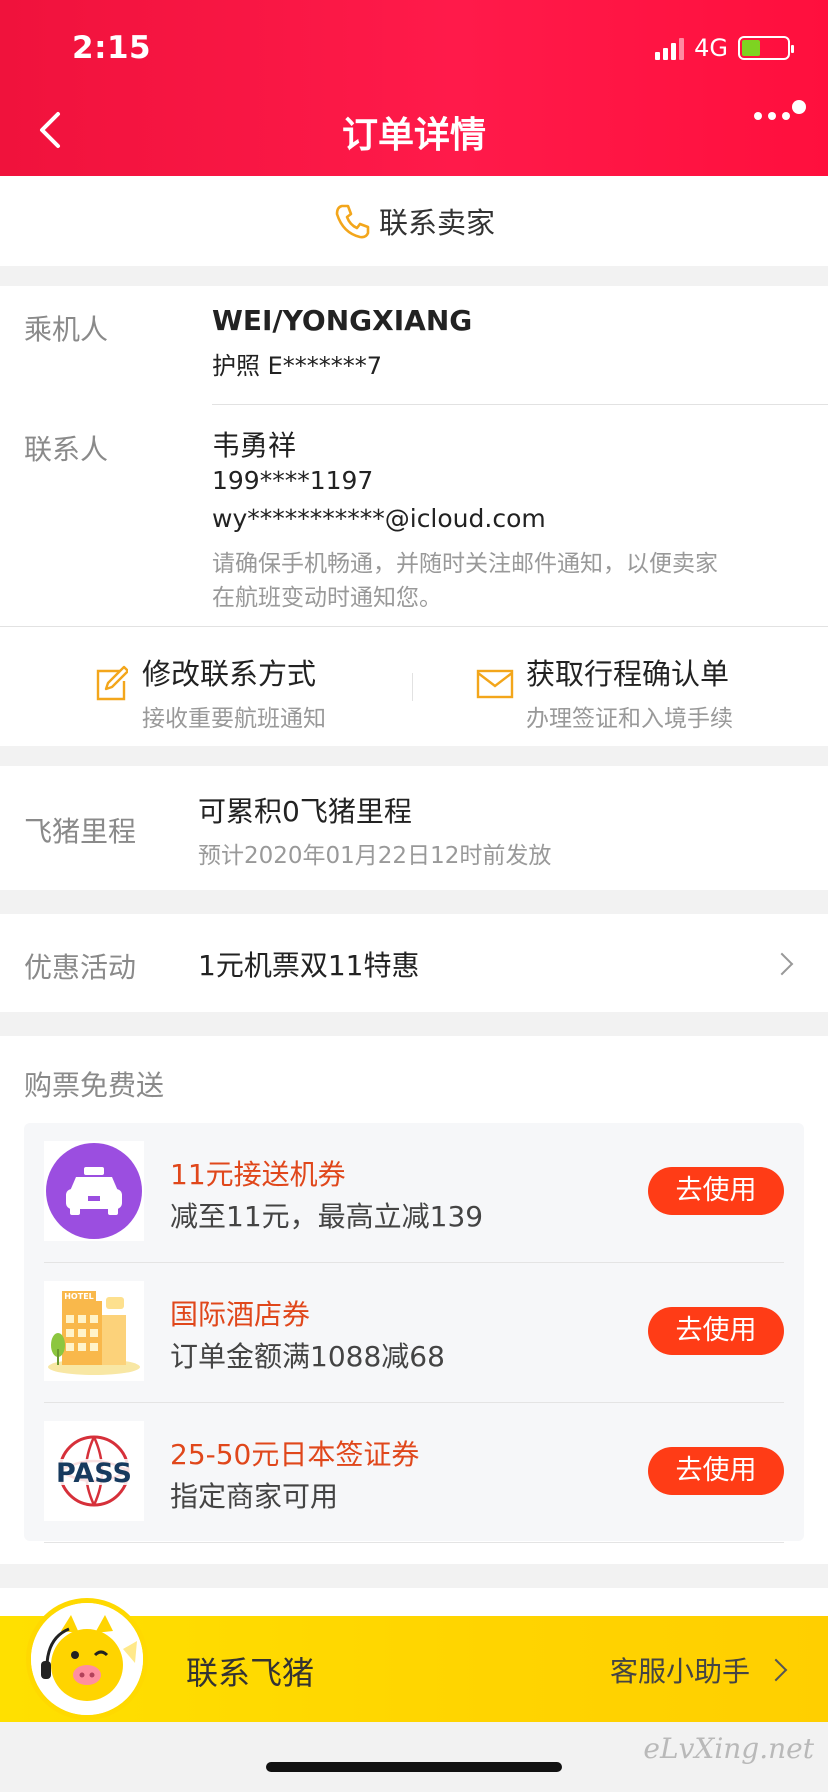  I want to click on svg-text: HOTEL, so click(79, 1296).